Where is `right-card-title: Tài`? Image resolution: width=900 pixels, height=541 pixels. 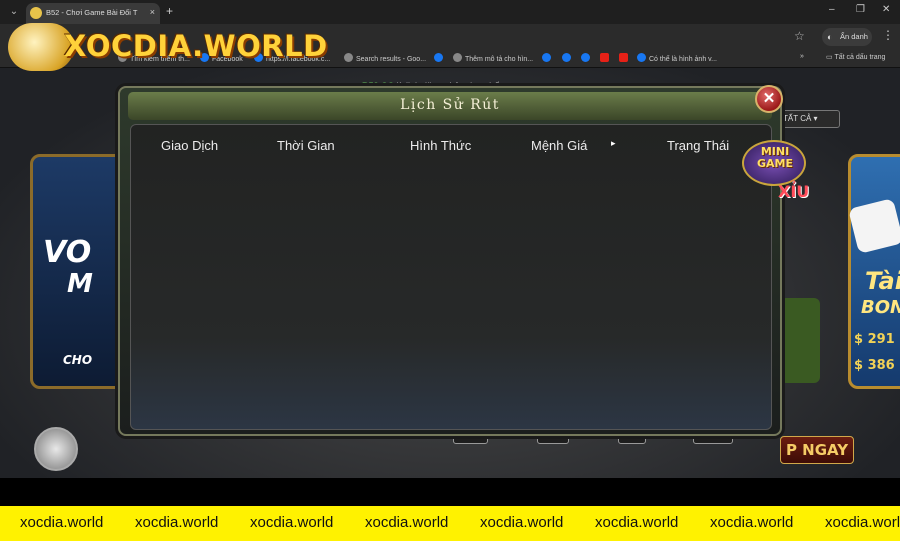
right-card-title: Tài is located at coordinates (882, 281).